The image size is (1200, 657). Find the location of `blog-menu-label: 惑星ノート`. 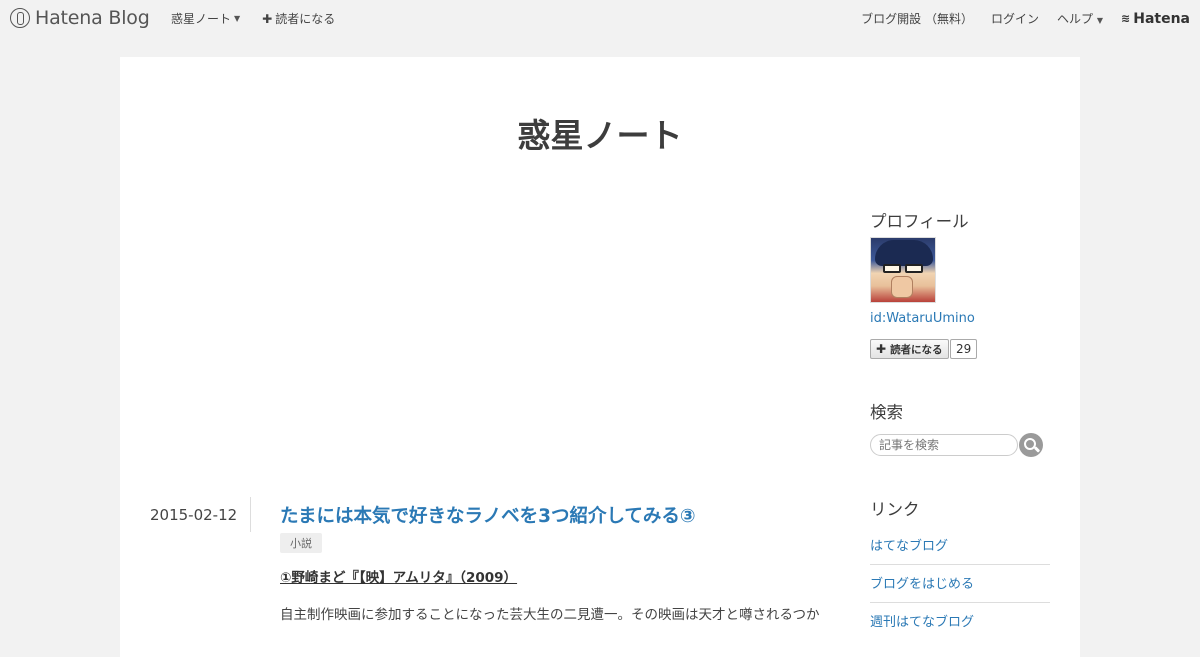

blog-menu-label: 惑星ノート is located at coordinates (201, 19).